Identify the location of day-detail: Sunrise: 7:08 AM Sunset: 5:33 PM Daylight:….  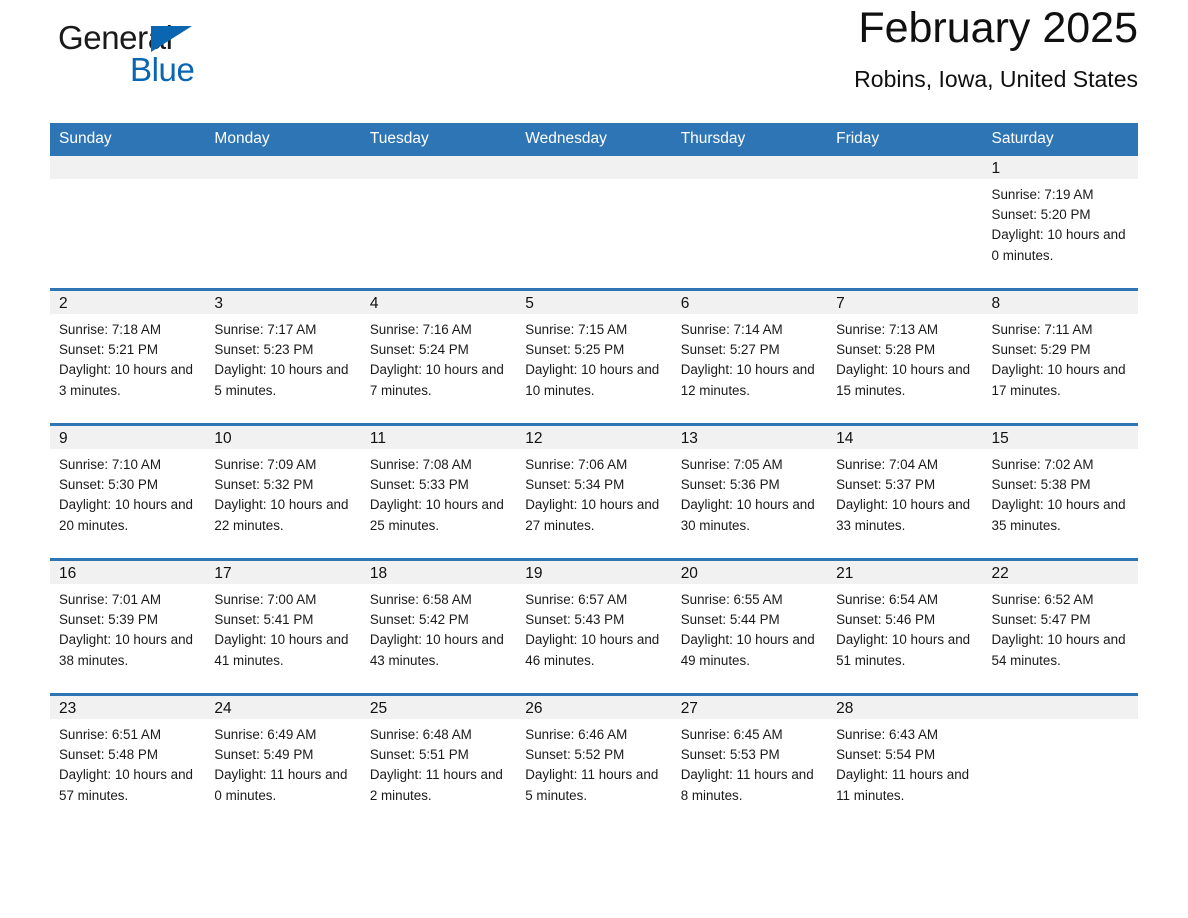
(438, 492).